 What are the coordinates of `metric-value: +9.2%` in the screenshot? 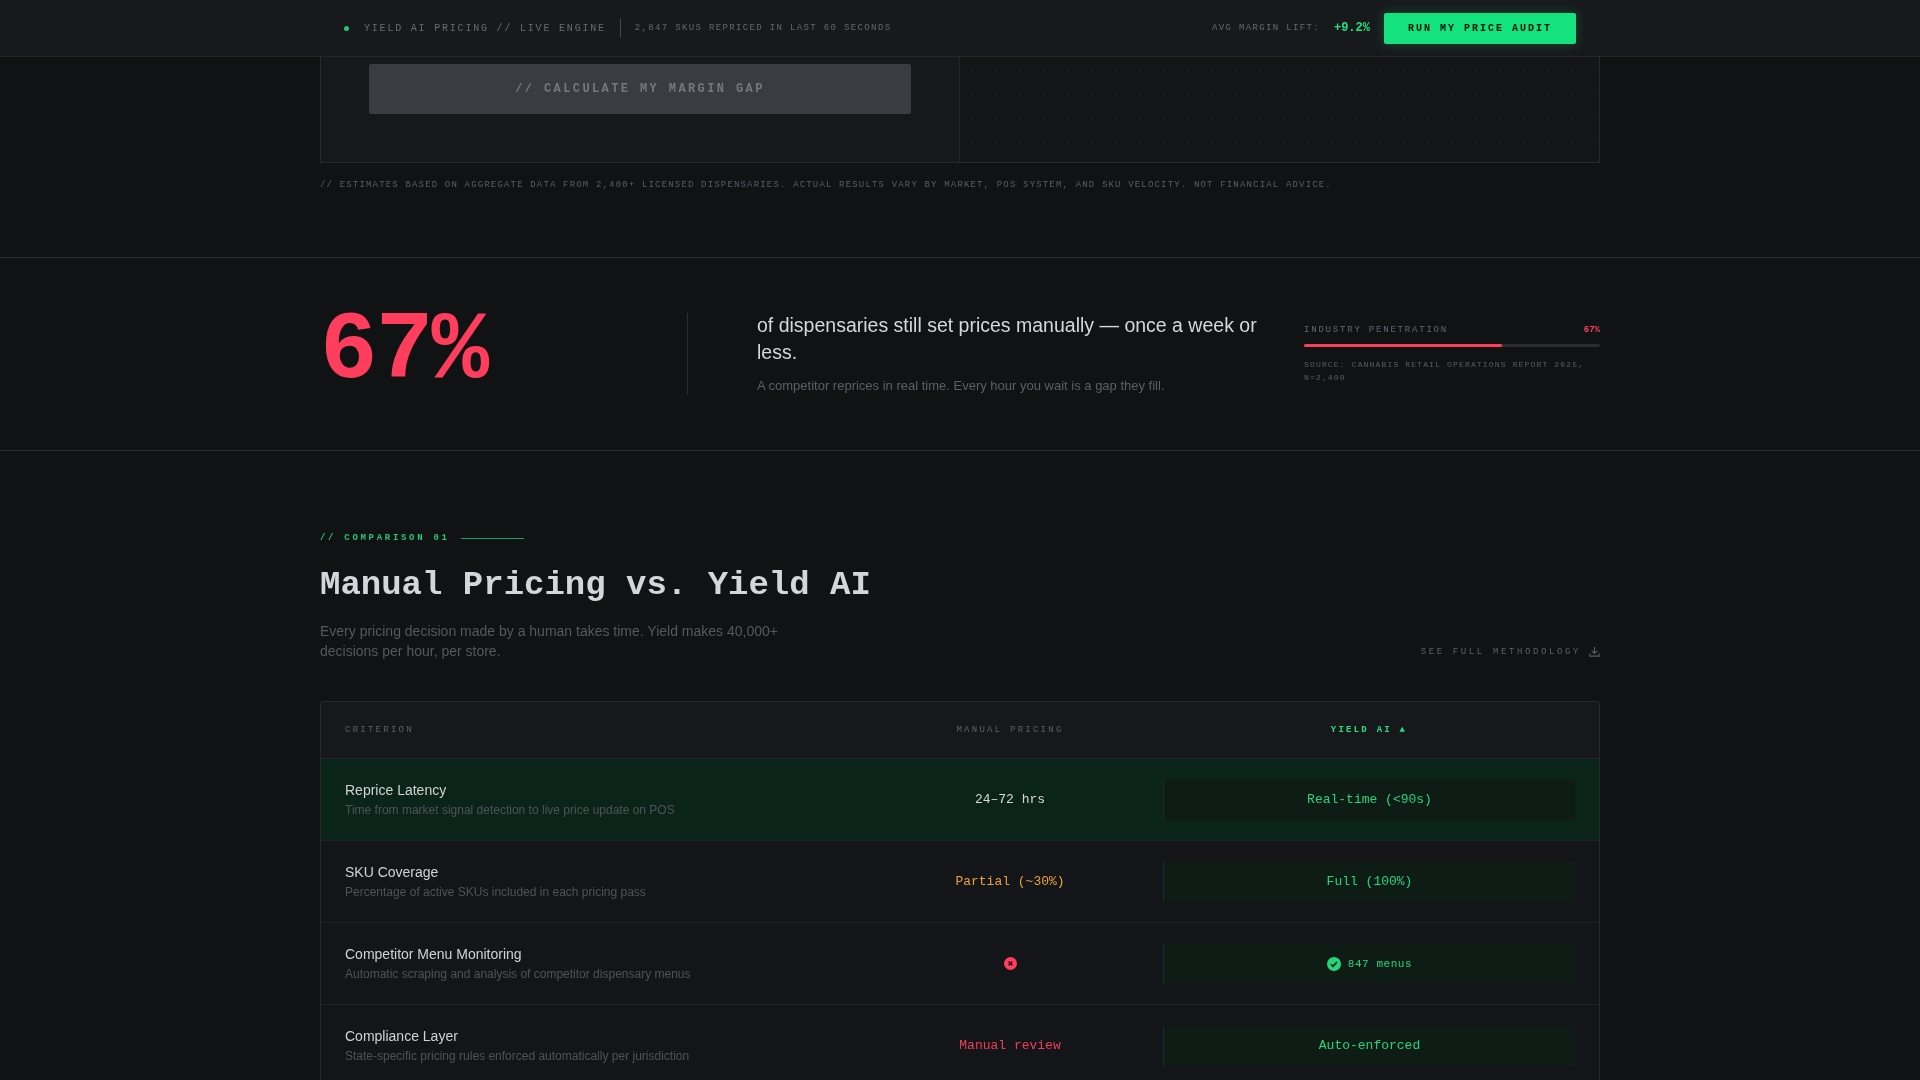 It's located at (1351, 28).